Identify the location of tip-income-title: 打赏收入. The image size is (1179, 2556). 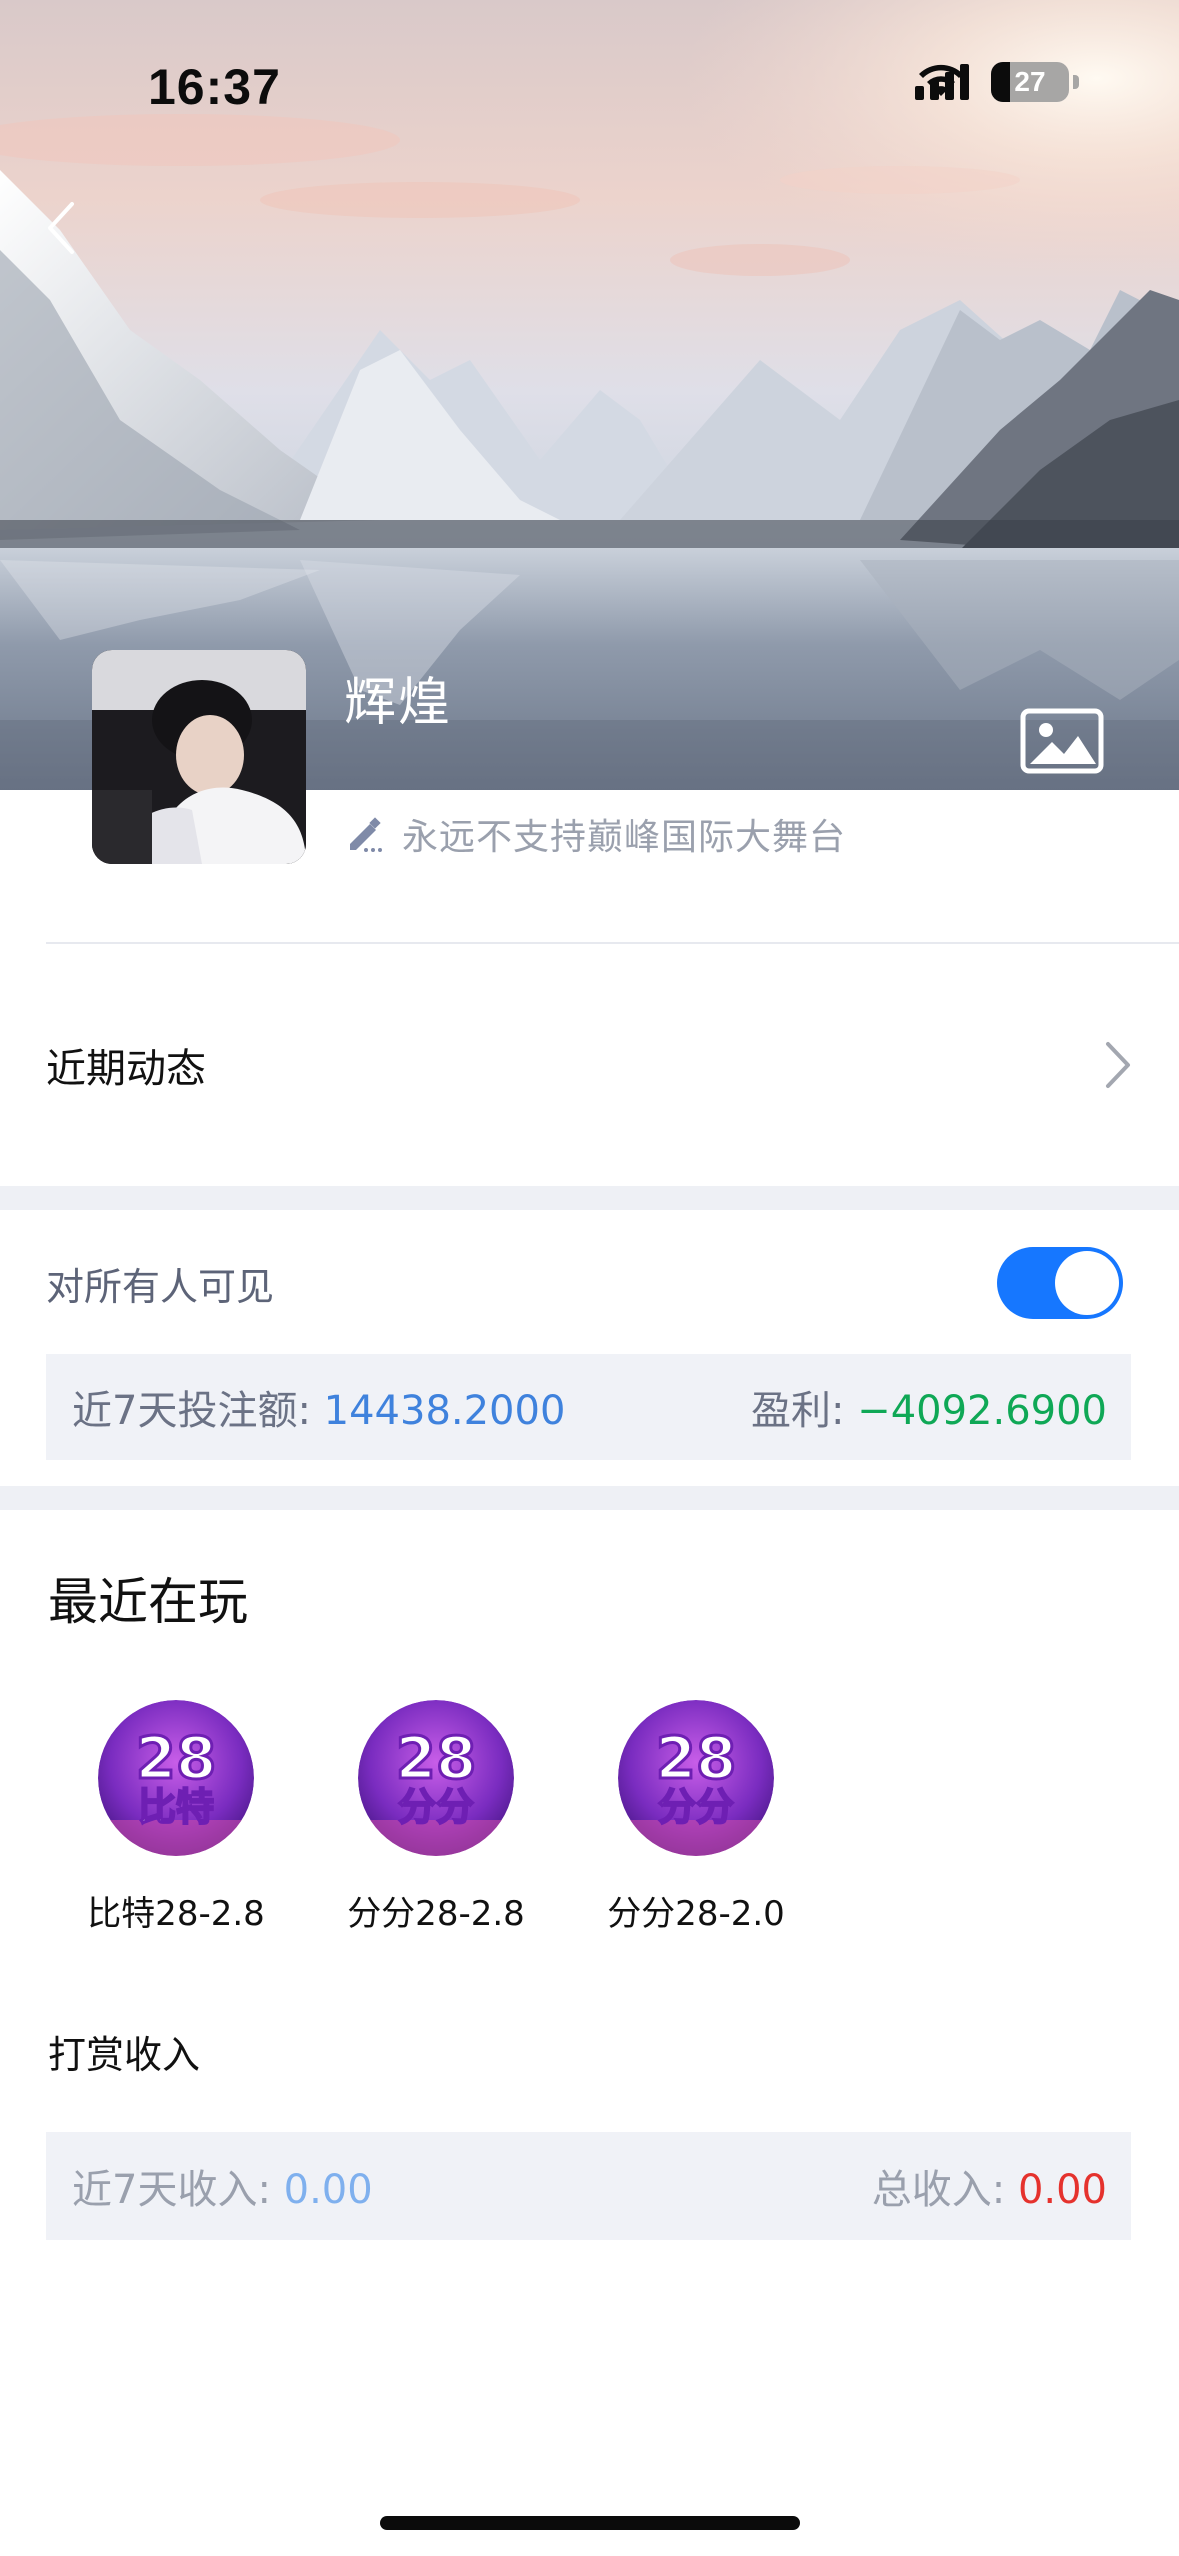
(124, 2055).